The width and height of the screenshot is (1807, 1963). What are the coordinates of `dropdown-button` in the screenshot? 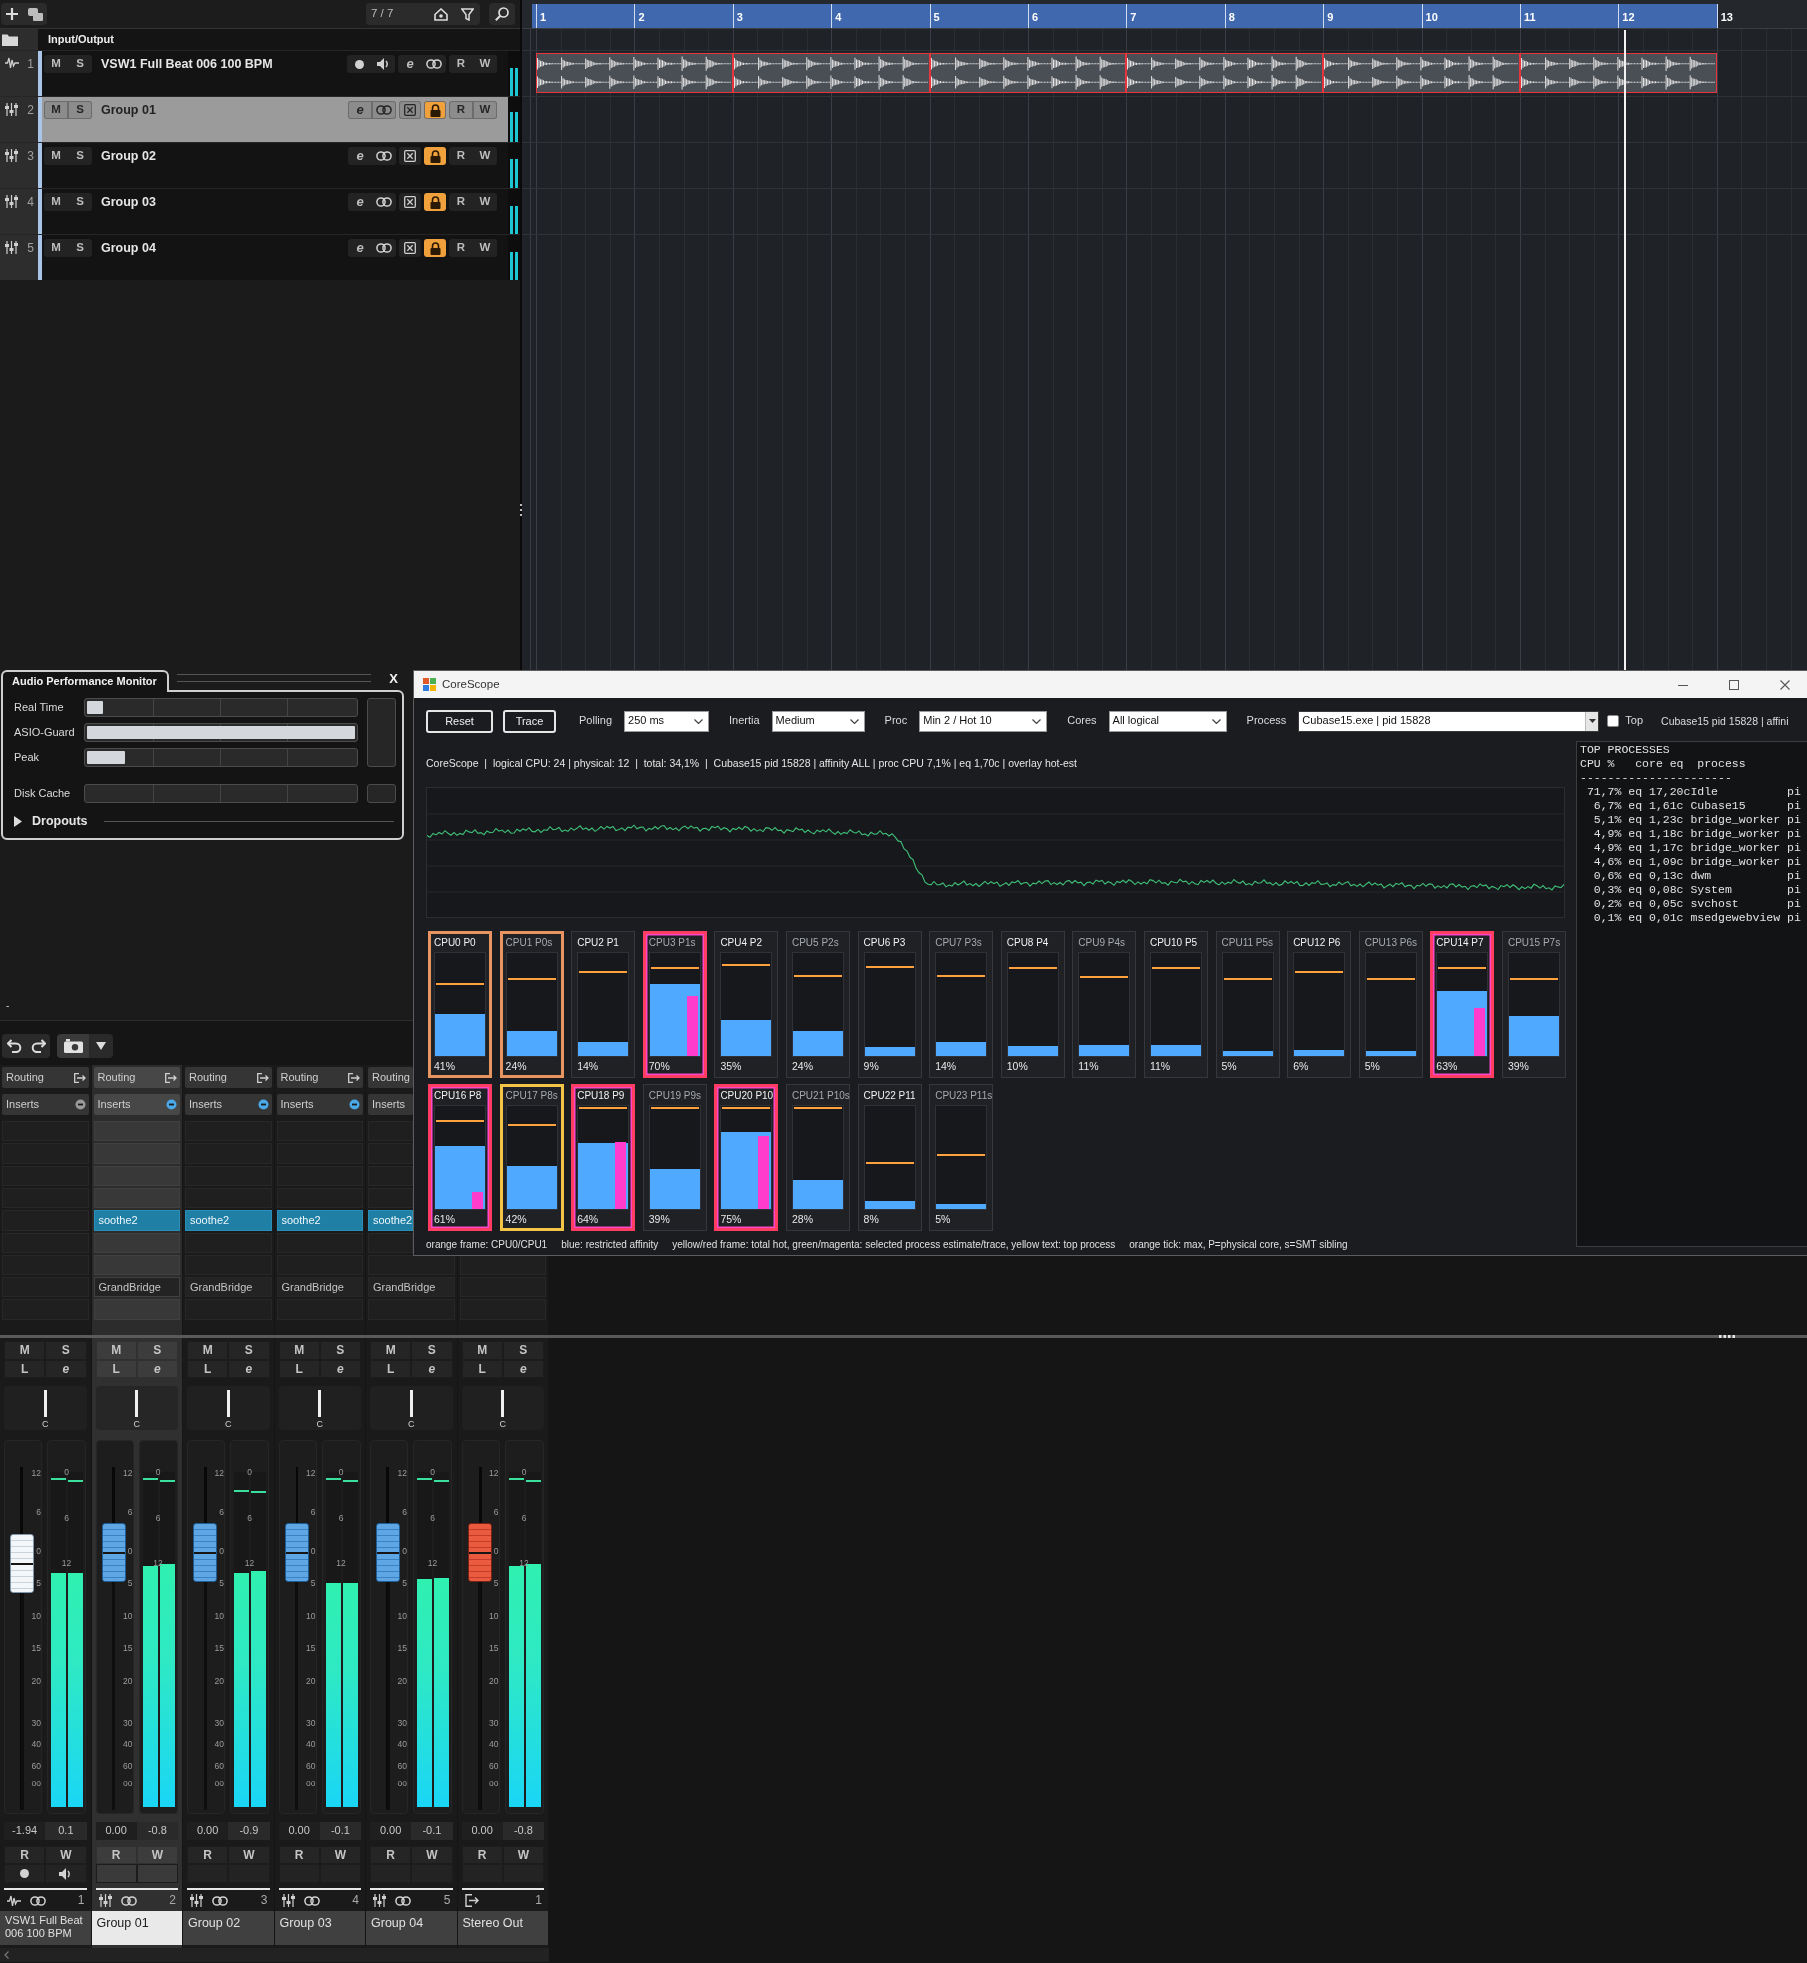 It's located at (1592, 721).